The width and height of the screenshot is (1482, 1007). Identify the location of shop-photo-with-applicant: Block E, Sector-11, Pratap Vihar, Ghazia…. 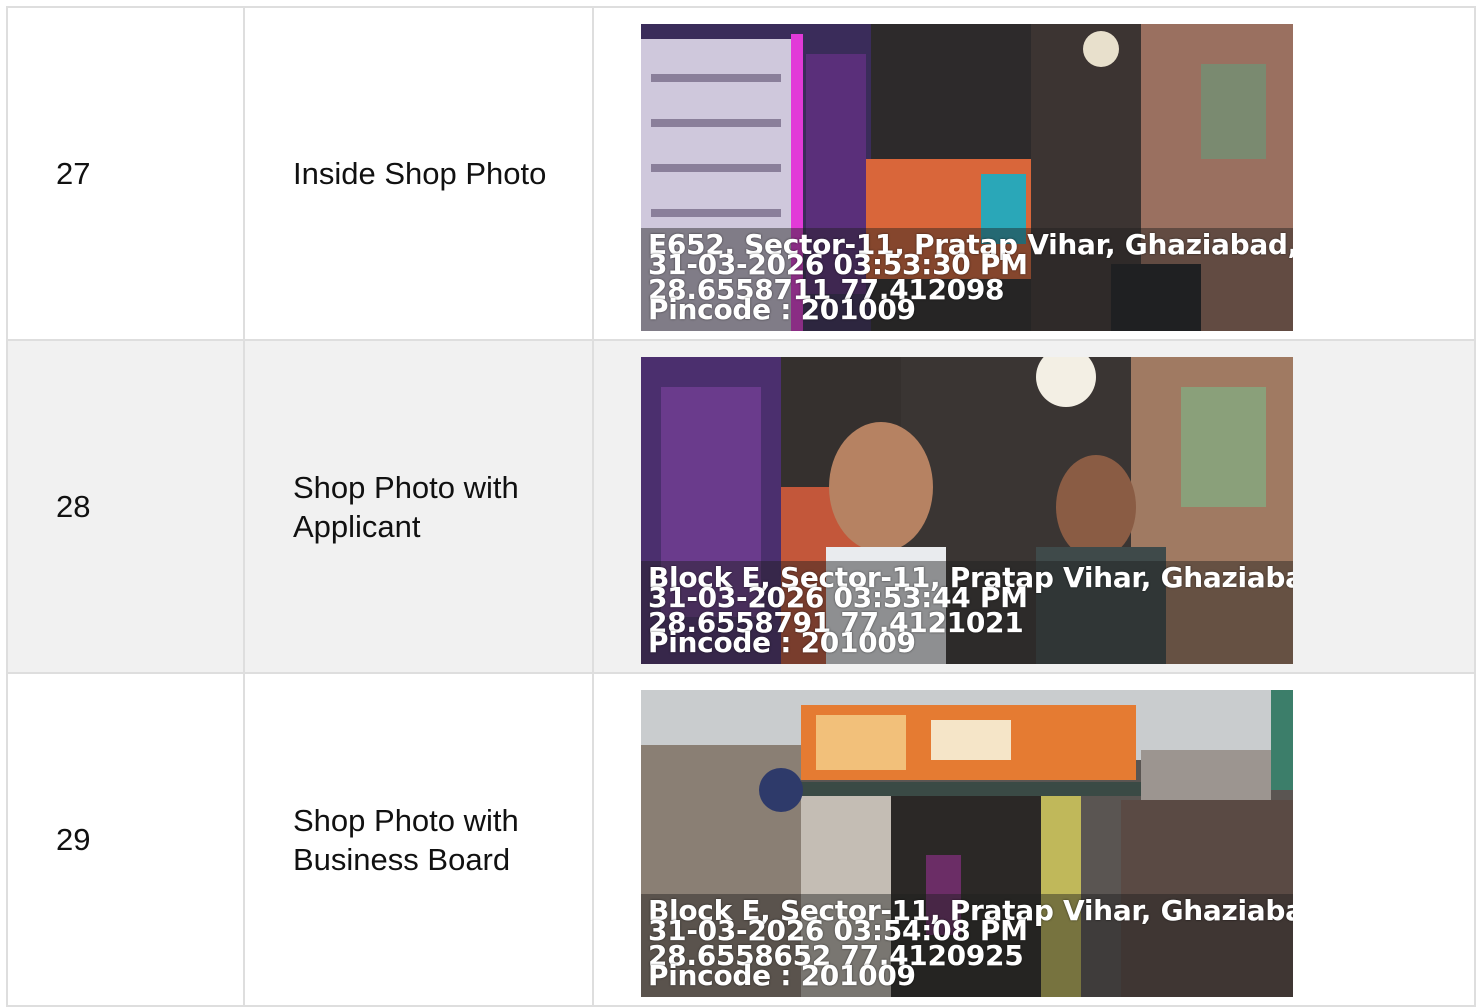
(967, 510).